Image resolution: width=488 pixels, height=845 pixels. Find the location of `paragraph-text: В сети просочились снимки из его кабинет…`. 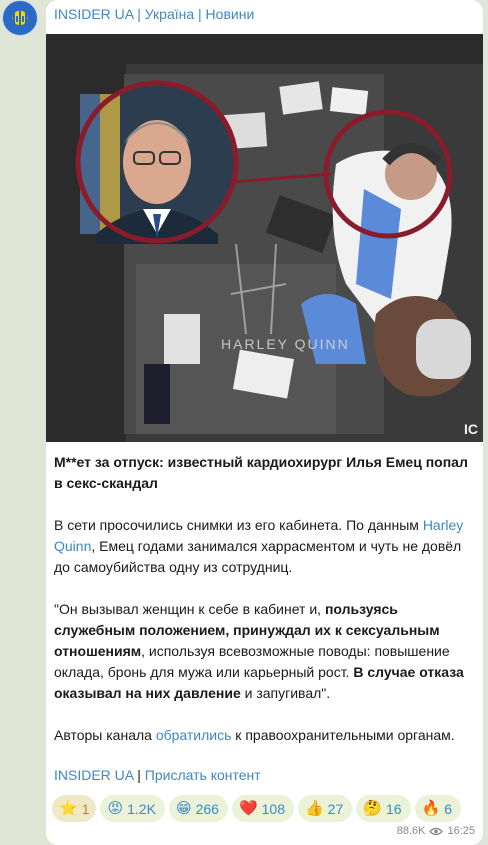

paragraph-text: В сети просочились снимки из его кабинет… is located at coordinates (238, 525).